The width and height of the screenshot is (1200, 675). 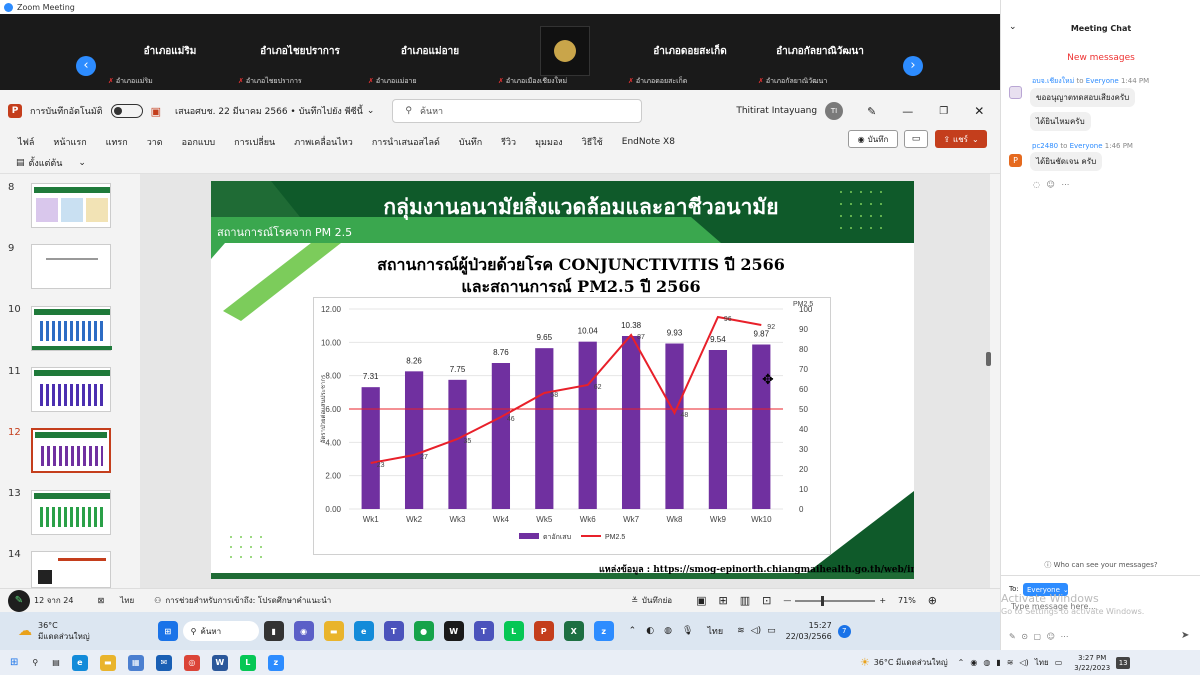 What do you see at coordinates (191, 662) in the screenshot?
I see `chrome-icon: ◎` at bounding box center [191, 662].